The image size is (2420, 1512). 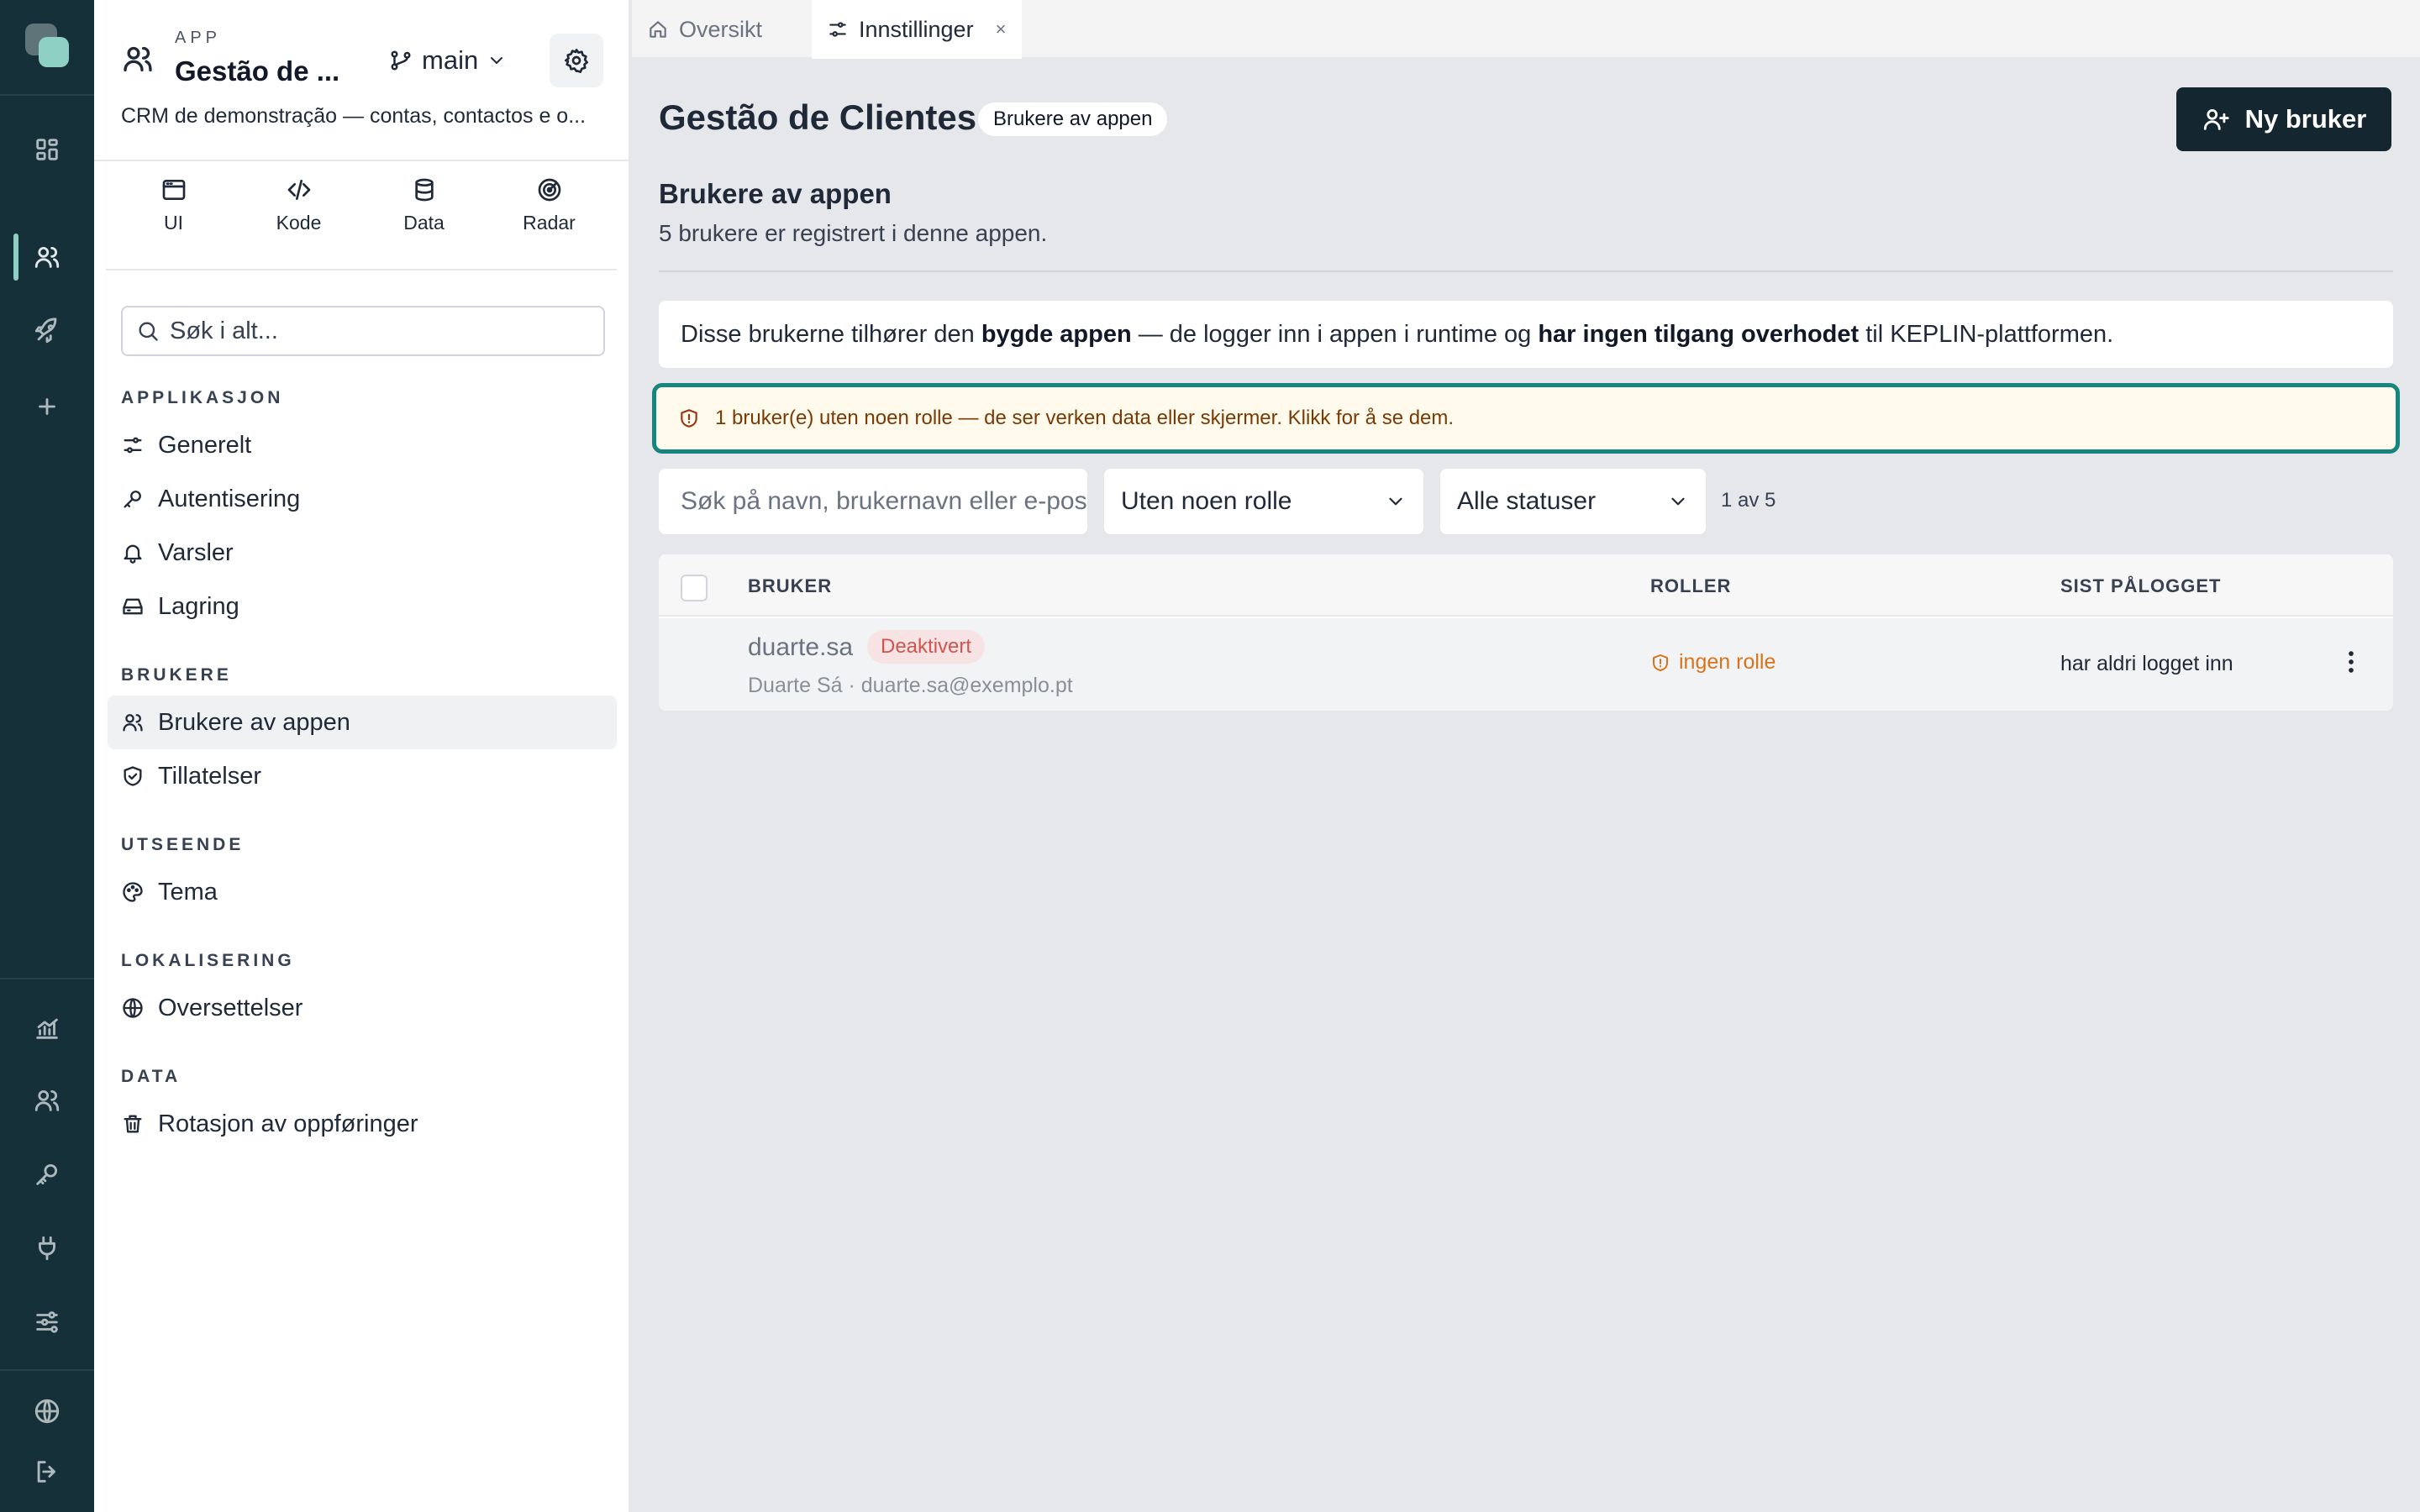 I want to click on page-title: Gestão de Clientes, so click(x=818, y=117).